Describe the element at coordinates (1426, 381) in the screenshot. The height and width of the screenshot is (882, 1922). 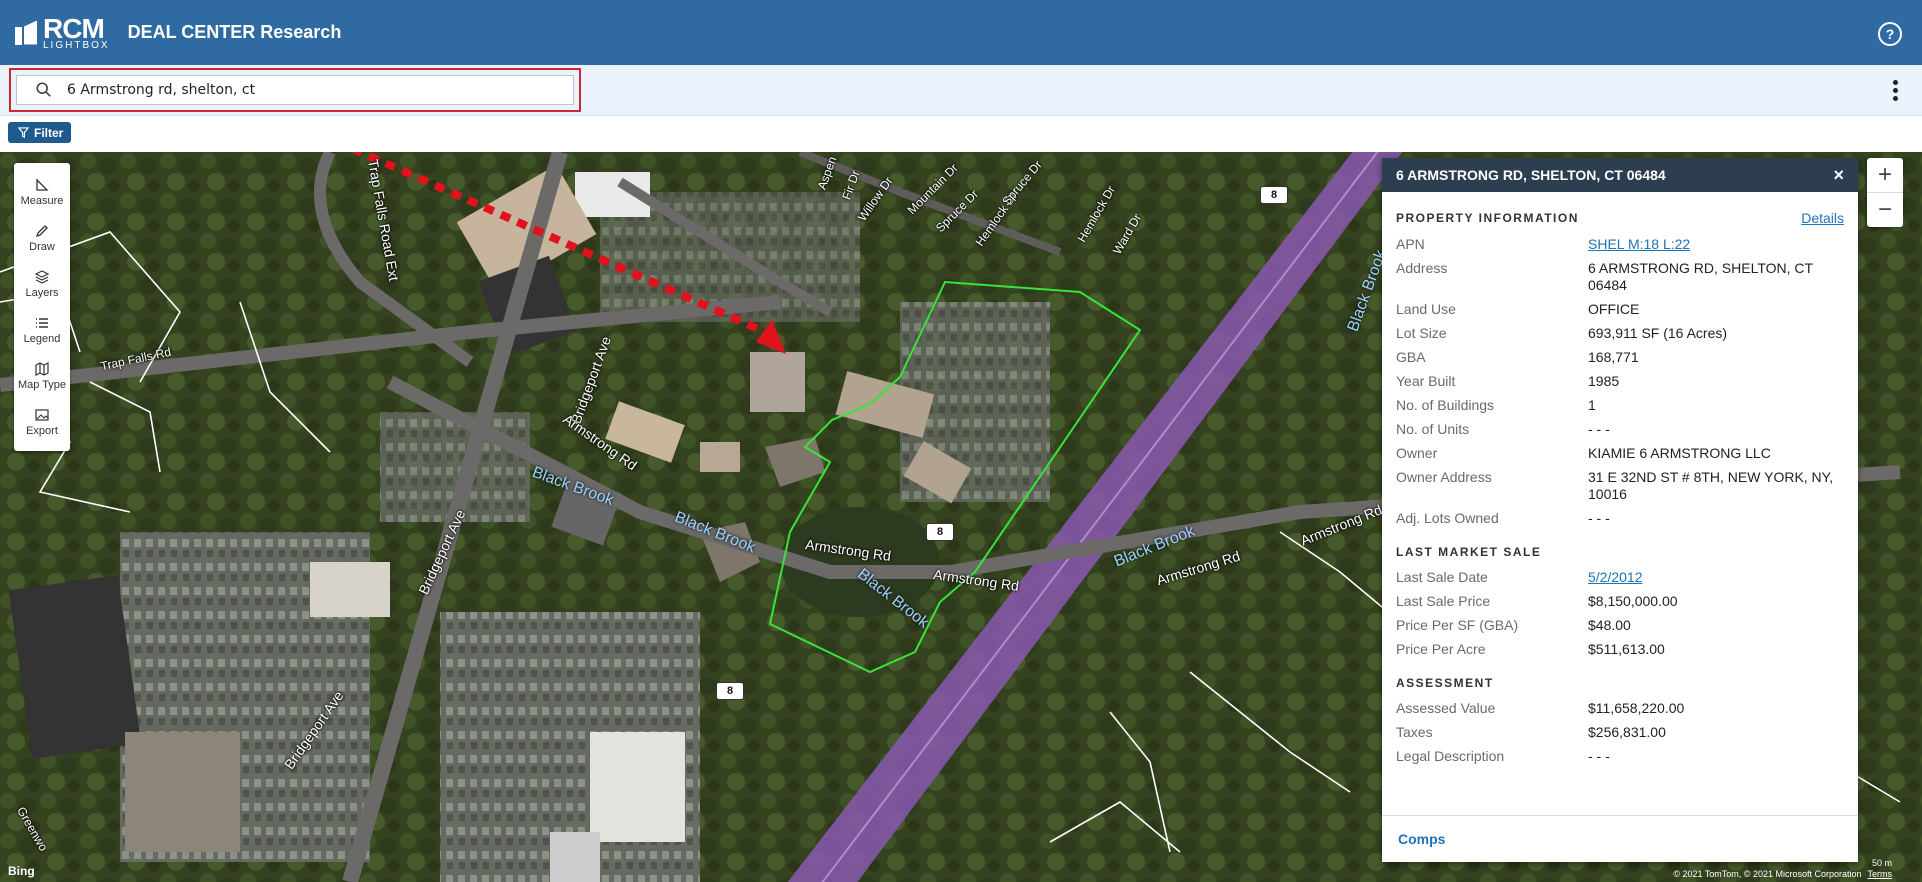
I see `info-label: Year Built` at that location.